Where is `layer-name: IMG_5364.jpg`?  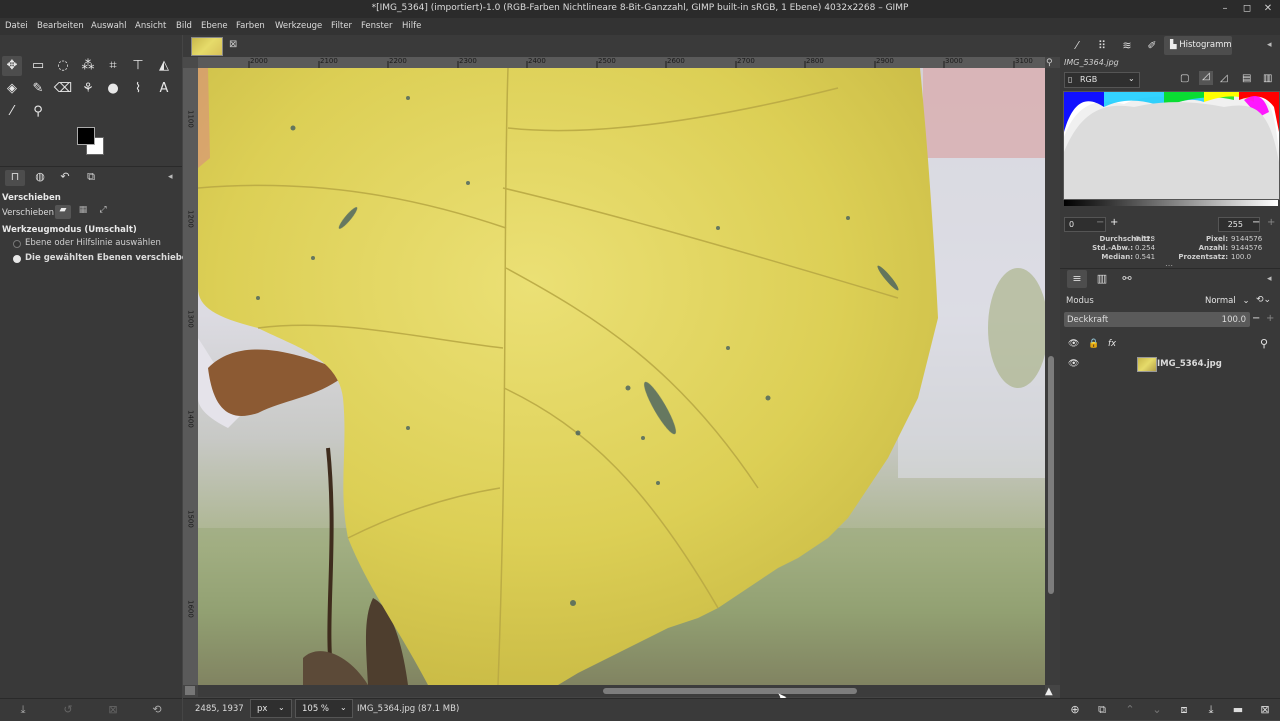
layer-name: IMG_5364.jpg is located at coordinates (1189, 364).